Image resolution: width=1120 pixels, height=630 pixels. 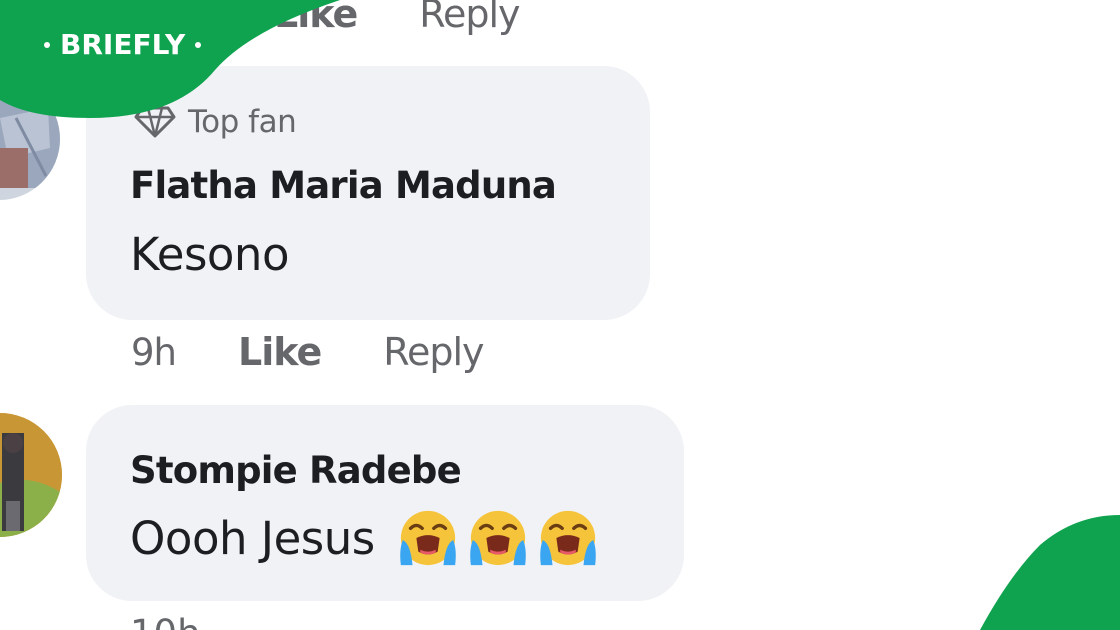 I want to click on brand-name: BRIEFLY, so click(x=123, y=44).